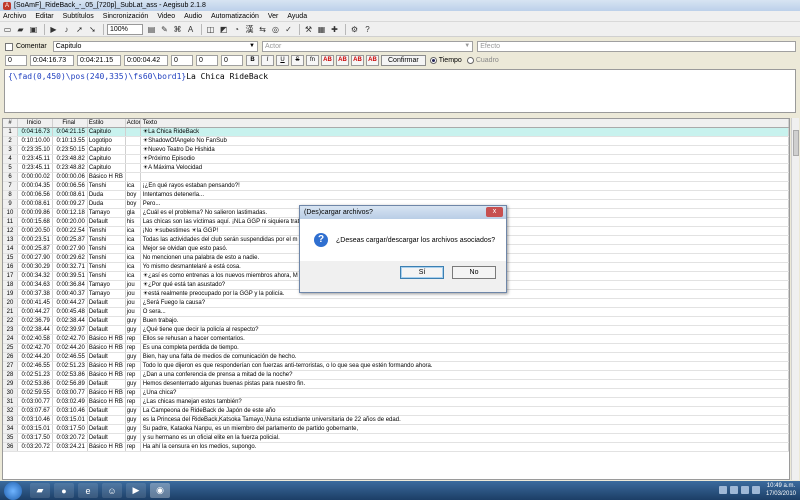  Describe the element at coordinates (64, 490) in the screenshot. I see `firefox-icon: ●` at that location.